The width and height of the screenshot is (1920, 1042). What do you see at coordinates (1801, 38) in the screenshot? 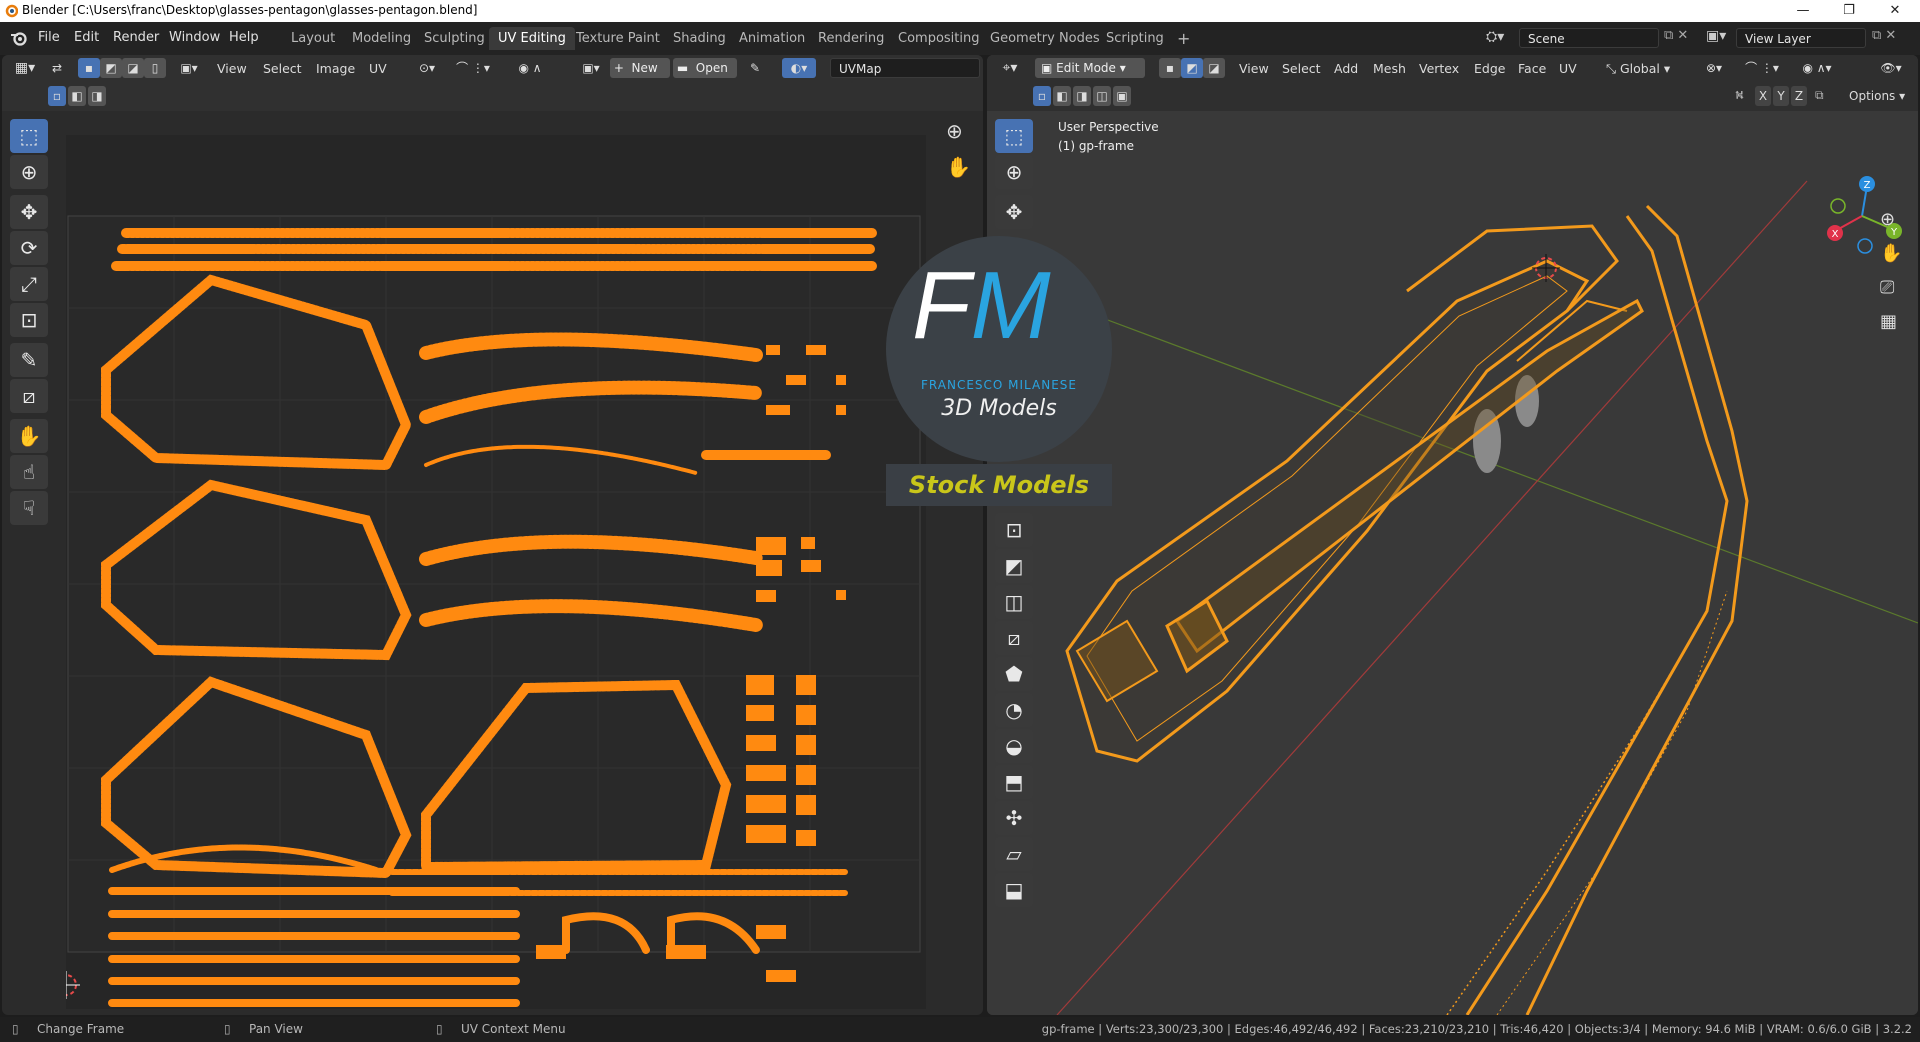
I see `view-layer-field: View Layer` at bounding box center [1801, 38].